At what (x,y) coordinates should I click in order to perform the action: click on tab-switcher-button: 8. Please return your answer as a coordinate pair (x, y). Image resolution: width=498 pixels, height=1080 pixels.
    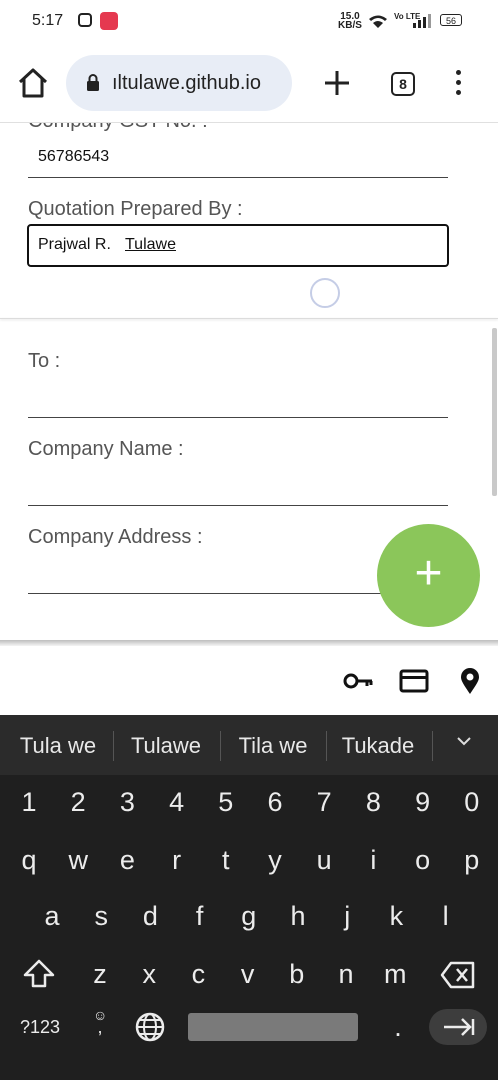
    Looking at the image, I should click on (403, 84).